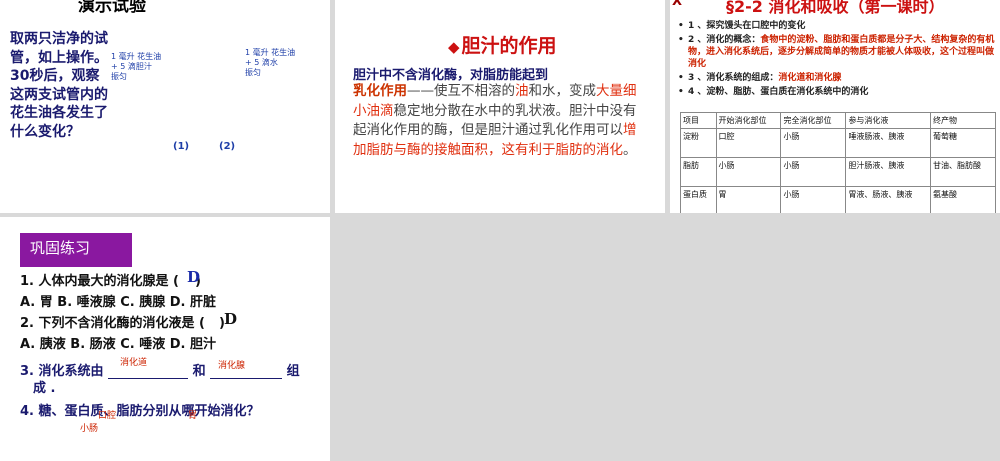 The image size is (1000, 461). What do you see at coordinates (698, 199) in the screenshot?
I see `table-cell: 蛋白质` at bounding box center [698, 199].